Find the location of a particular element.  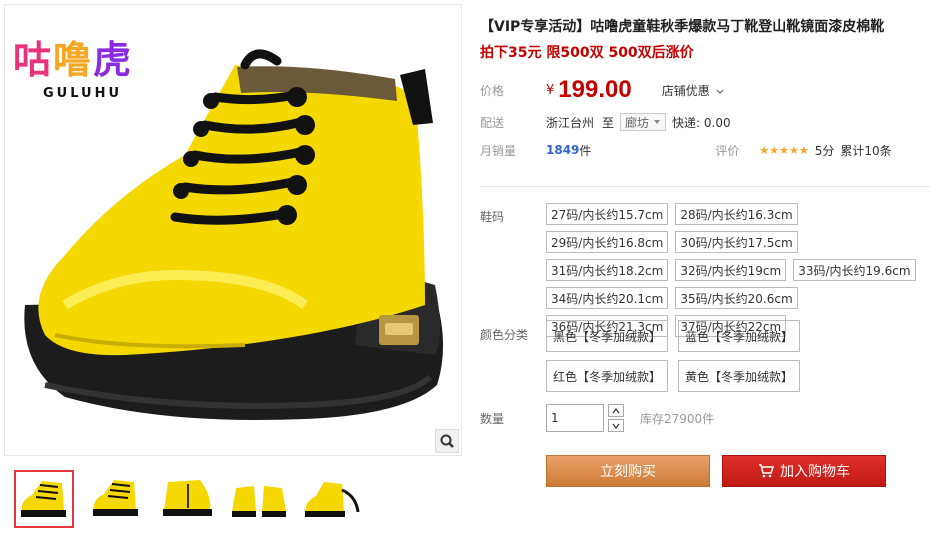

quantity-decrease is located at coordinates (616, 425).